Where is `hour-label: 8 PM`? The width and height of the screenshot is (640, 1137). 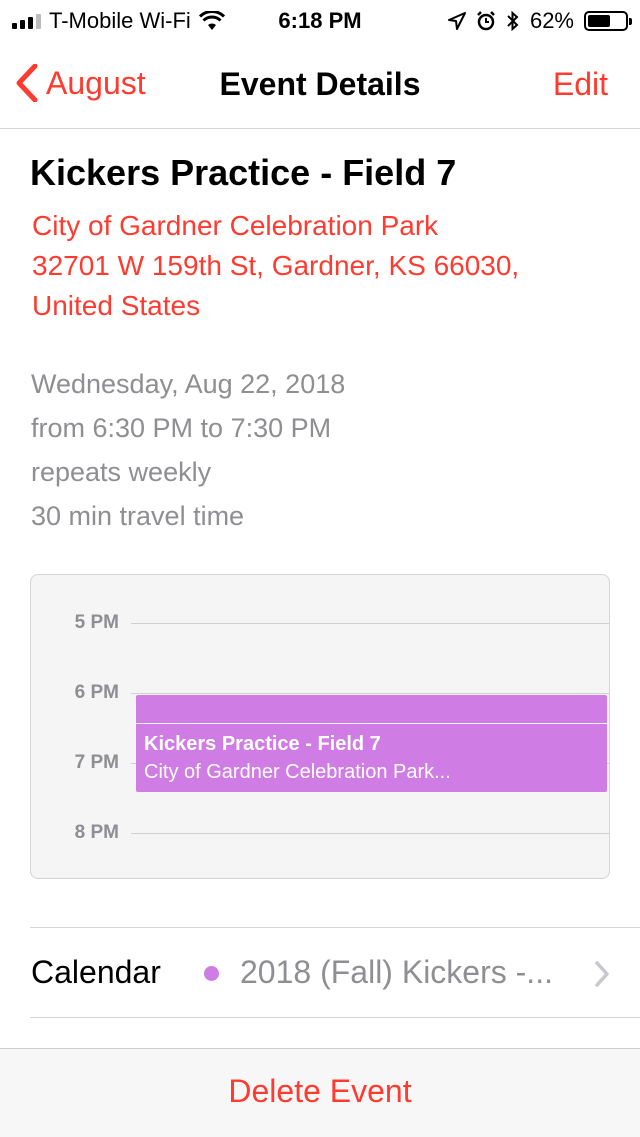
hour-label: 8 PM is located at coordinates (96, 832).